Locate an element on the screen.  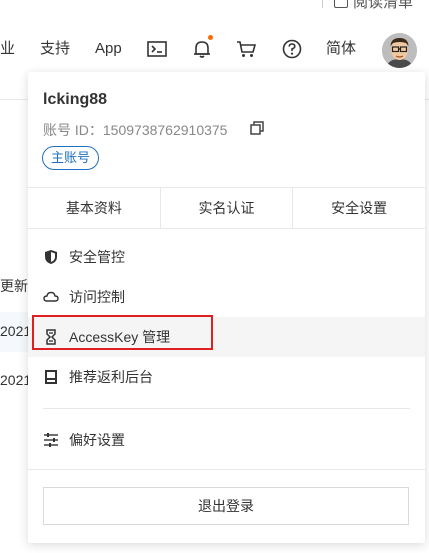
menu-item-label: 推荐返利后台 is located at coordinates (111, 377).